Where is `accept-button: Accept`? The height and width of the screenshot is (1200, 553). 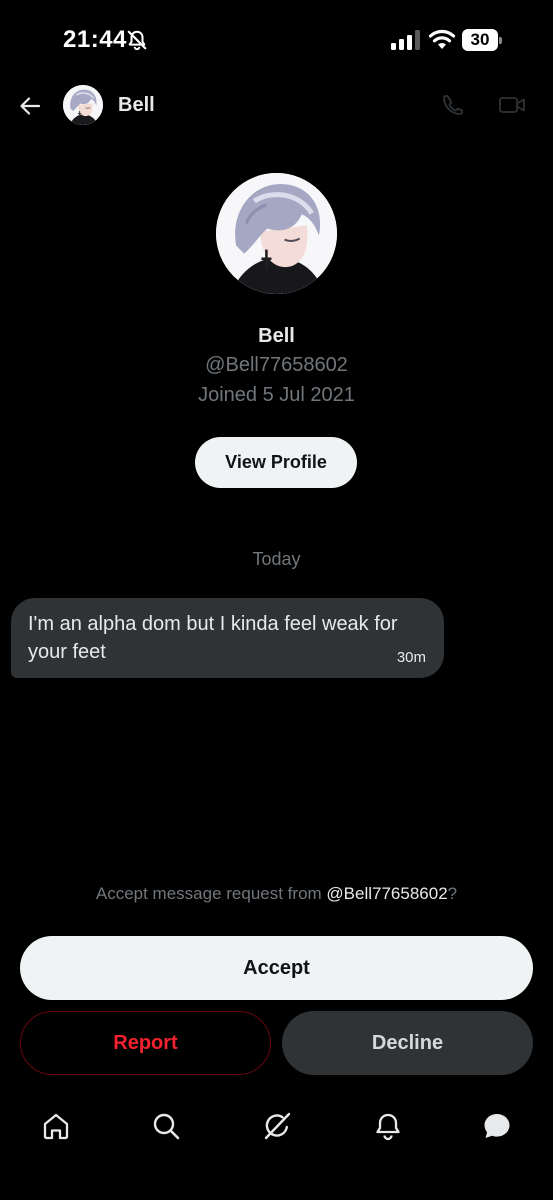 accept-button: Accept is located at coordinates (276, 968).